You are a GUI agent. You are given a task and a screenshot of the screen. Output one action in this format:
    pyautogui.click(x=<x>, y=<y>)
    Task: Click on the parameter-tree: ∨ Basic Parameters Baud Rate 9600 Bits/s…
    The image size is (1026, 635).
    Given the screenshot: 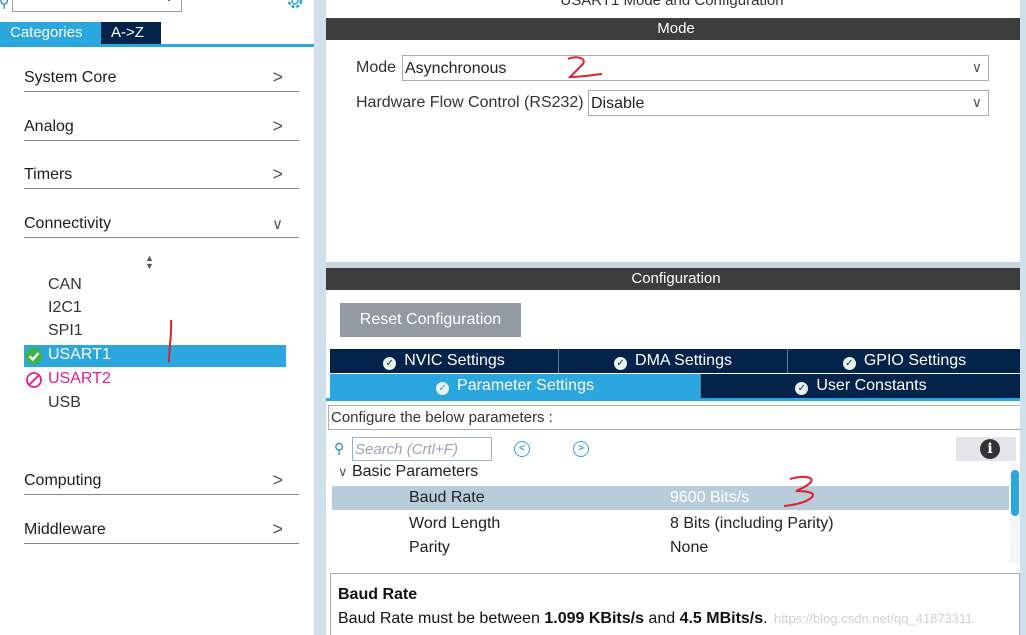 What is the action you would take?
    pyautogui.click(x=670, y=513)
    